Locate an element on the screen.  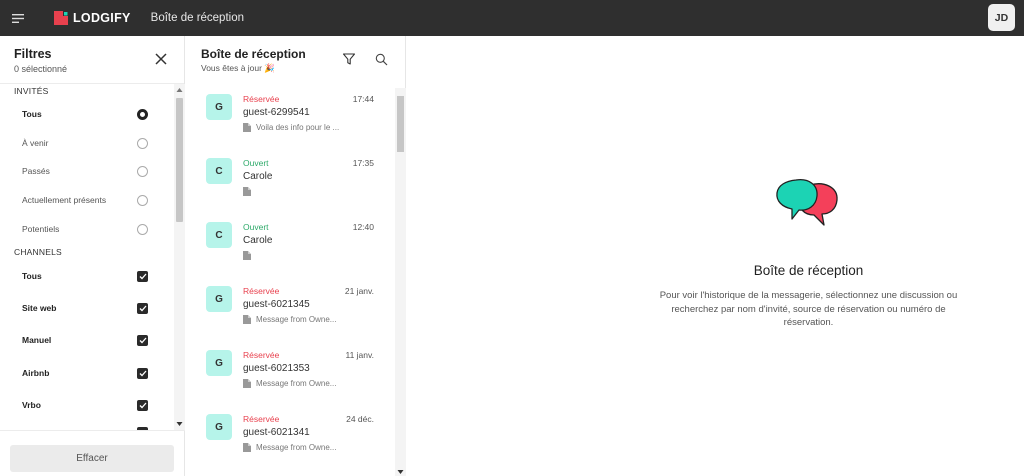
guest-filter-current: Actuellement présents is located at coordinates (86, 200).